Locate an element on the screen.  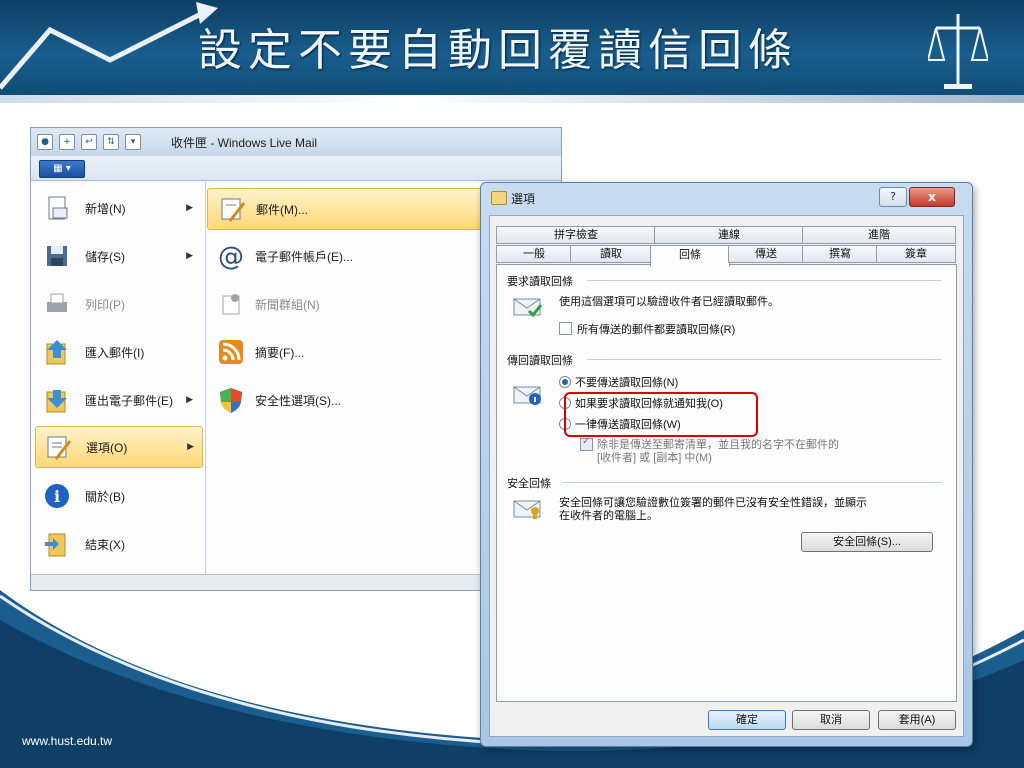
menu-item-about: i 關於(B) is located at coordinates (118, 496).